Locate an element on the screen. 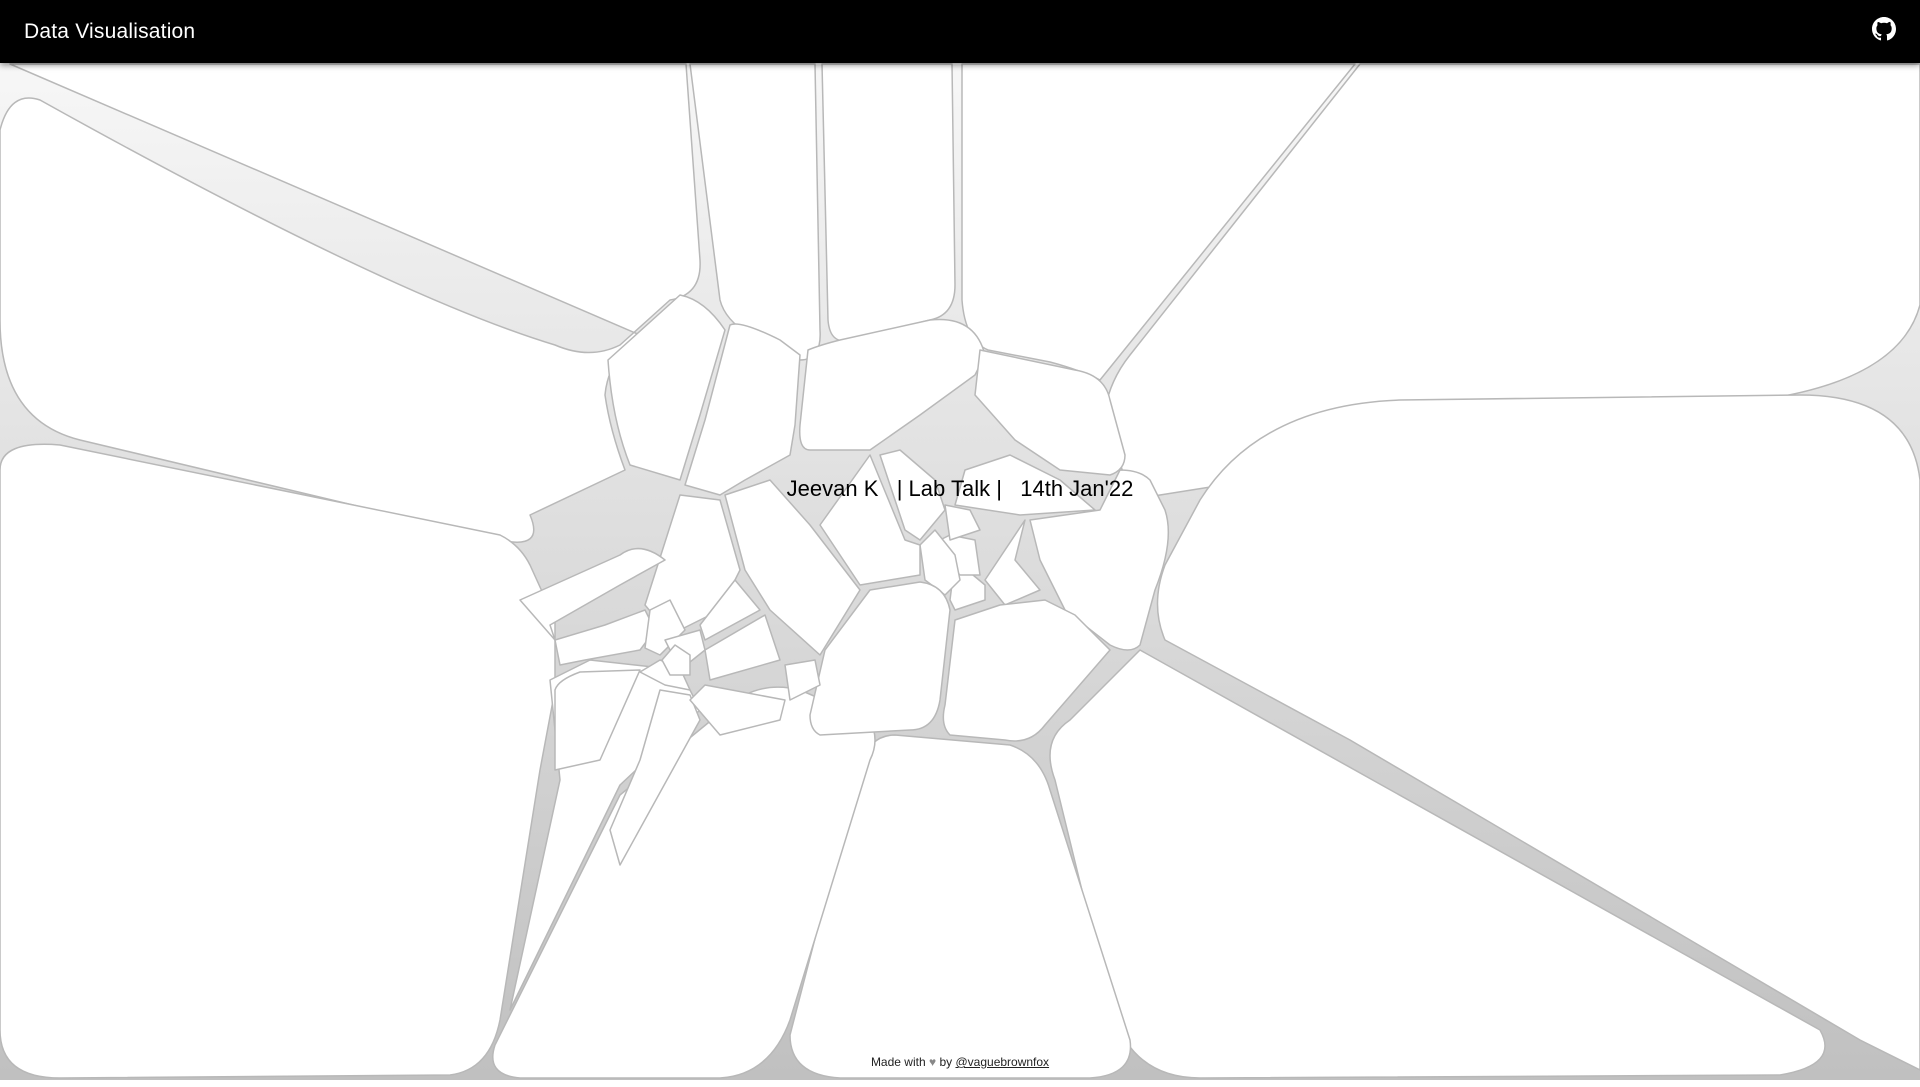  page-bottom-strip is located at coordinates (960, 1083).